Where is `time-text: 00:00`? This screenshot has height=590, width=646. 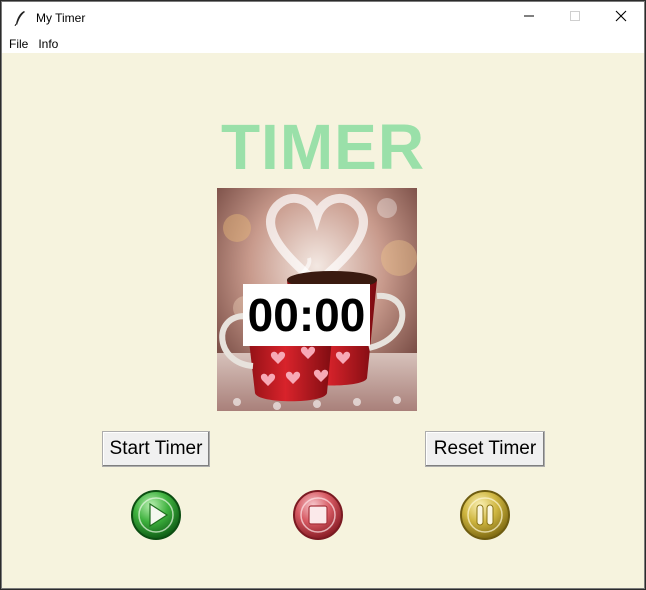
time-text: 00:00 is located at coordinates (306, 315).